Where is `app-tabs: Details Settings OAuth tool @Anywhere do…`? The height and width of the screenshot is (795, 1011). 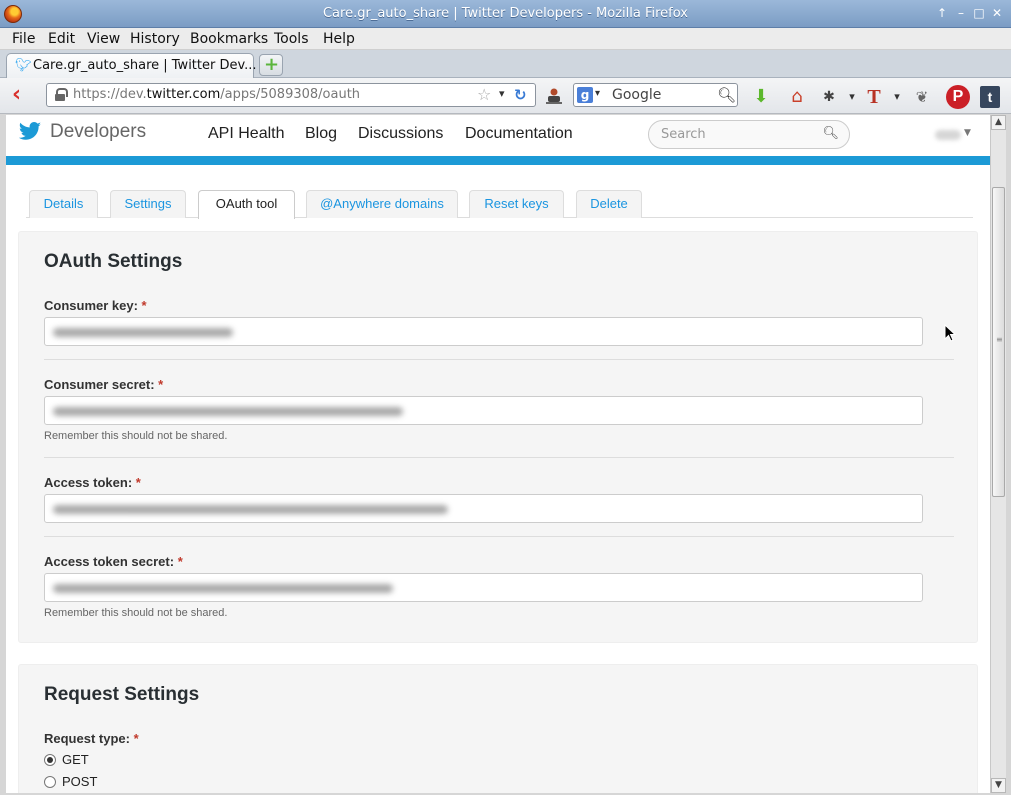 app-tabs: Details Settings OAuth tool @Anywhere do… is located at coordinates (499, 204).